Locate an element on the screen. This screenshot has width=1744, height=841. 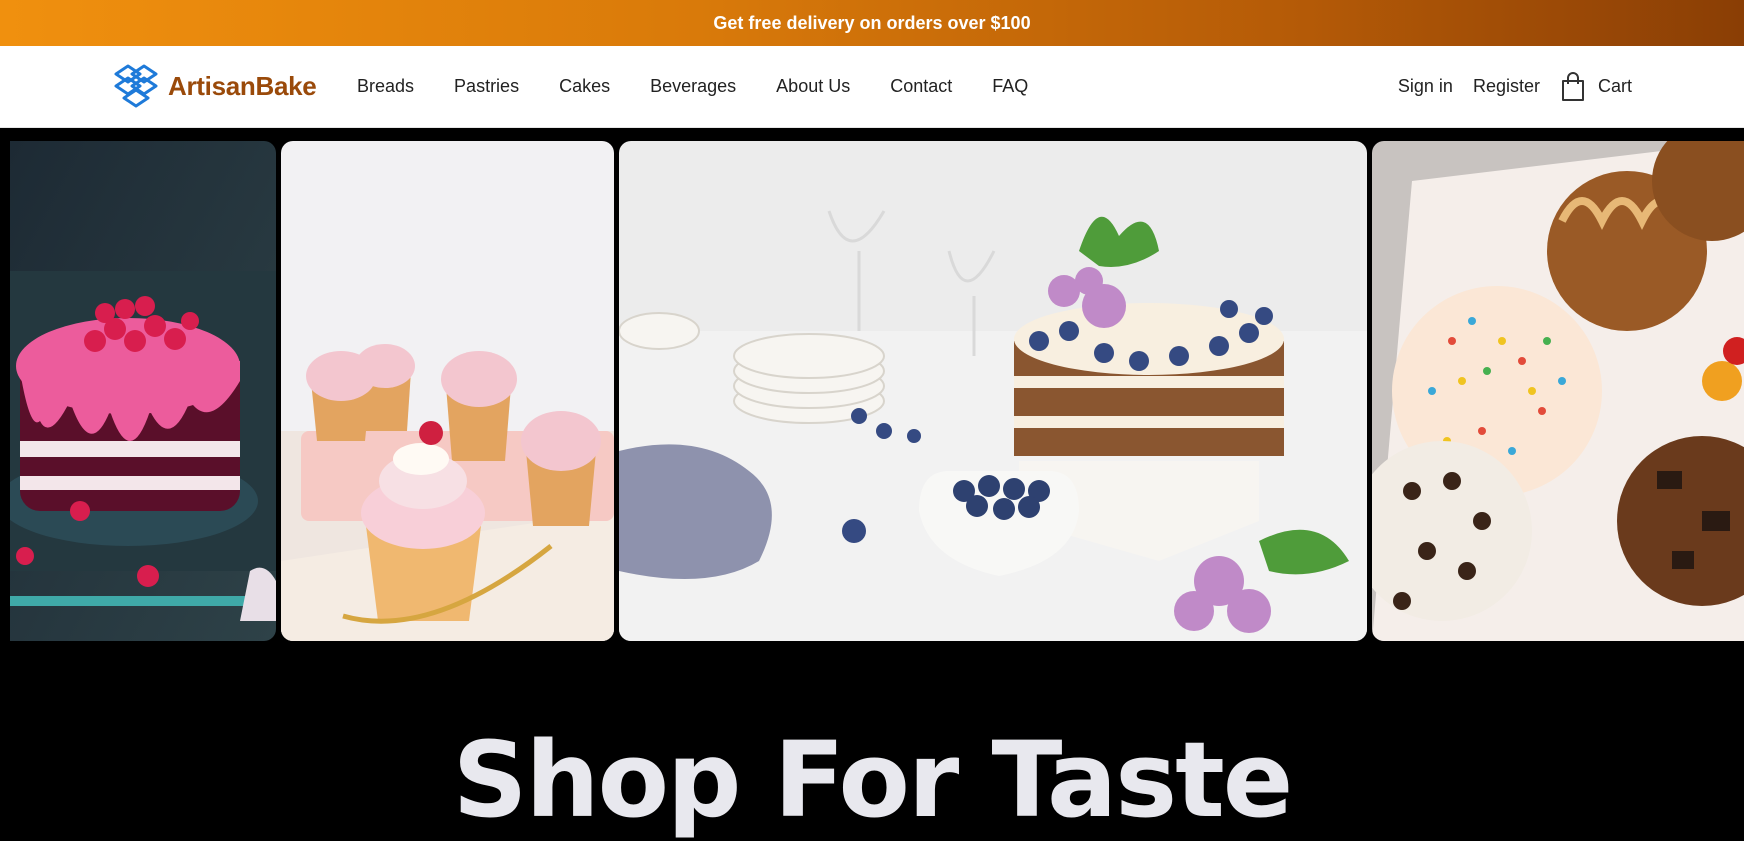
donuts-image is located at coordinates (1558, 391).